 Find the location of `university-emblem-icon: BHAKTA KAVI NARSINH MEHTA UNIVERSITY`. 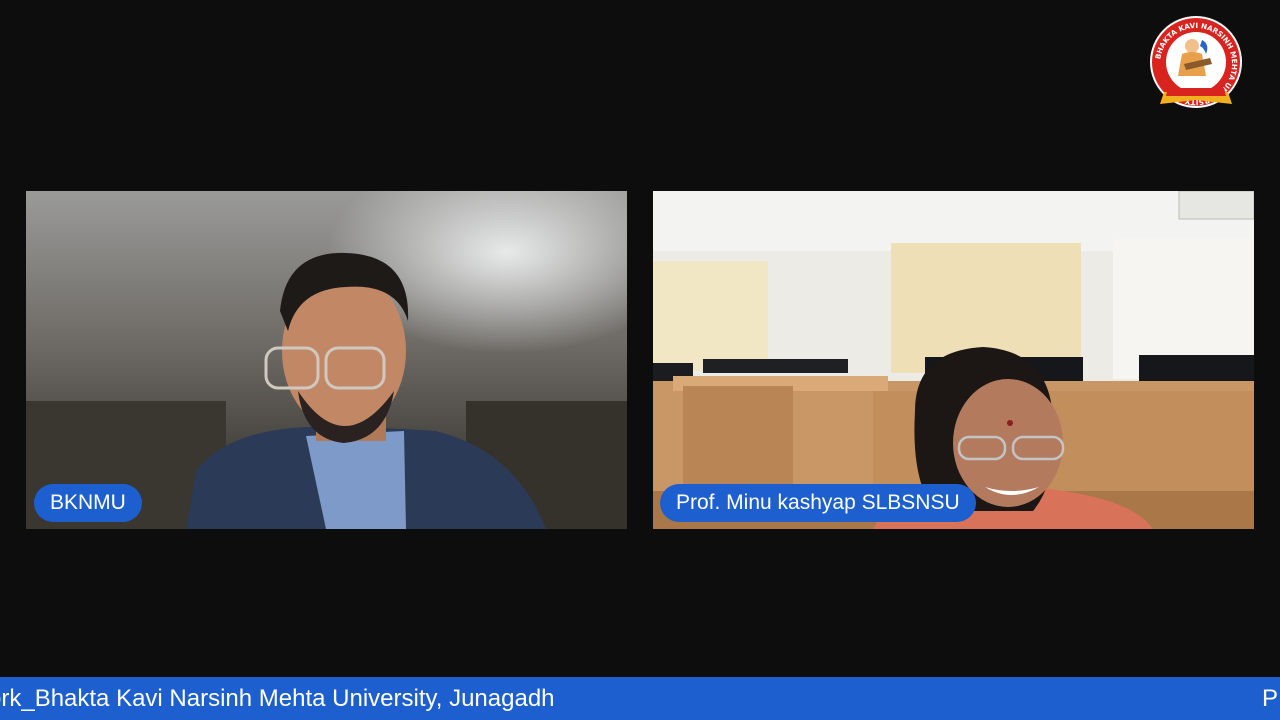

university-emblem-icon: BHAKTA KAVI NARSINH MEHTA UNIVERSITY is located at coordinates (1196, 64).